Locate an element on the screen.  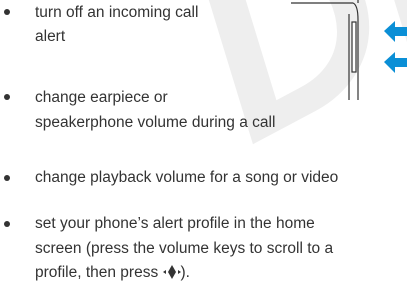
list-item-line: change earpiece or is located at coordinates (101, 97).